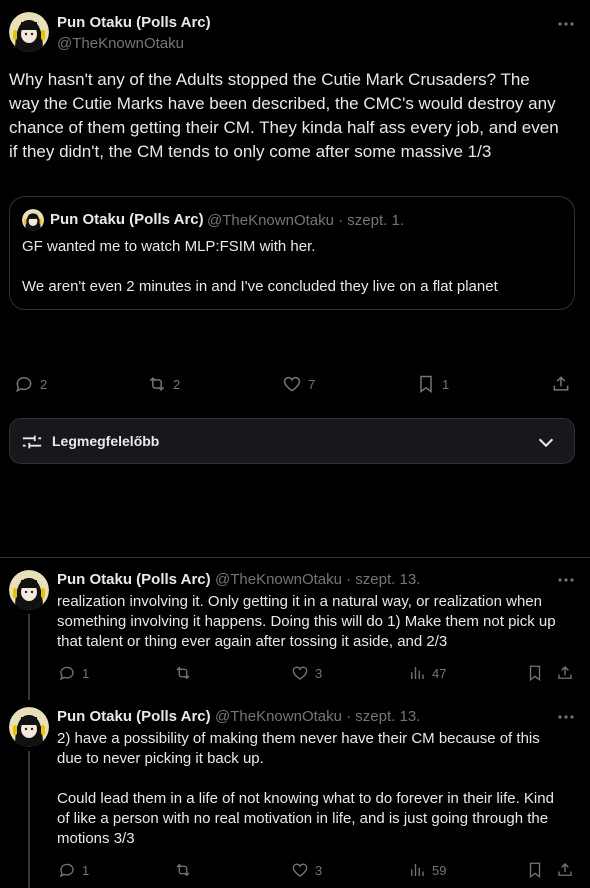 Image resolution: width=590 pixels, height=888 pixels. What do you see at coordinates (446, 384) in the screenshot?
I see `bookmark-count: 1` at bounding box center [446, 384].